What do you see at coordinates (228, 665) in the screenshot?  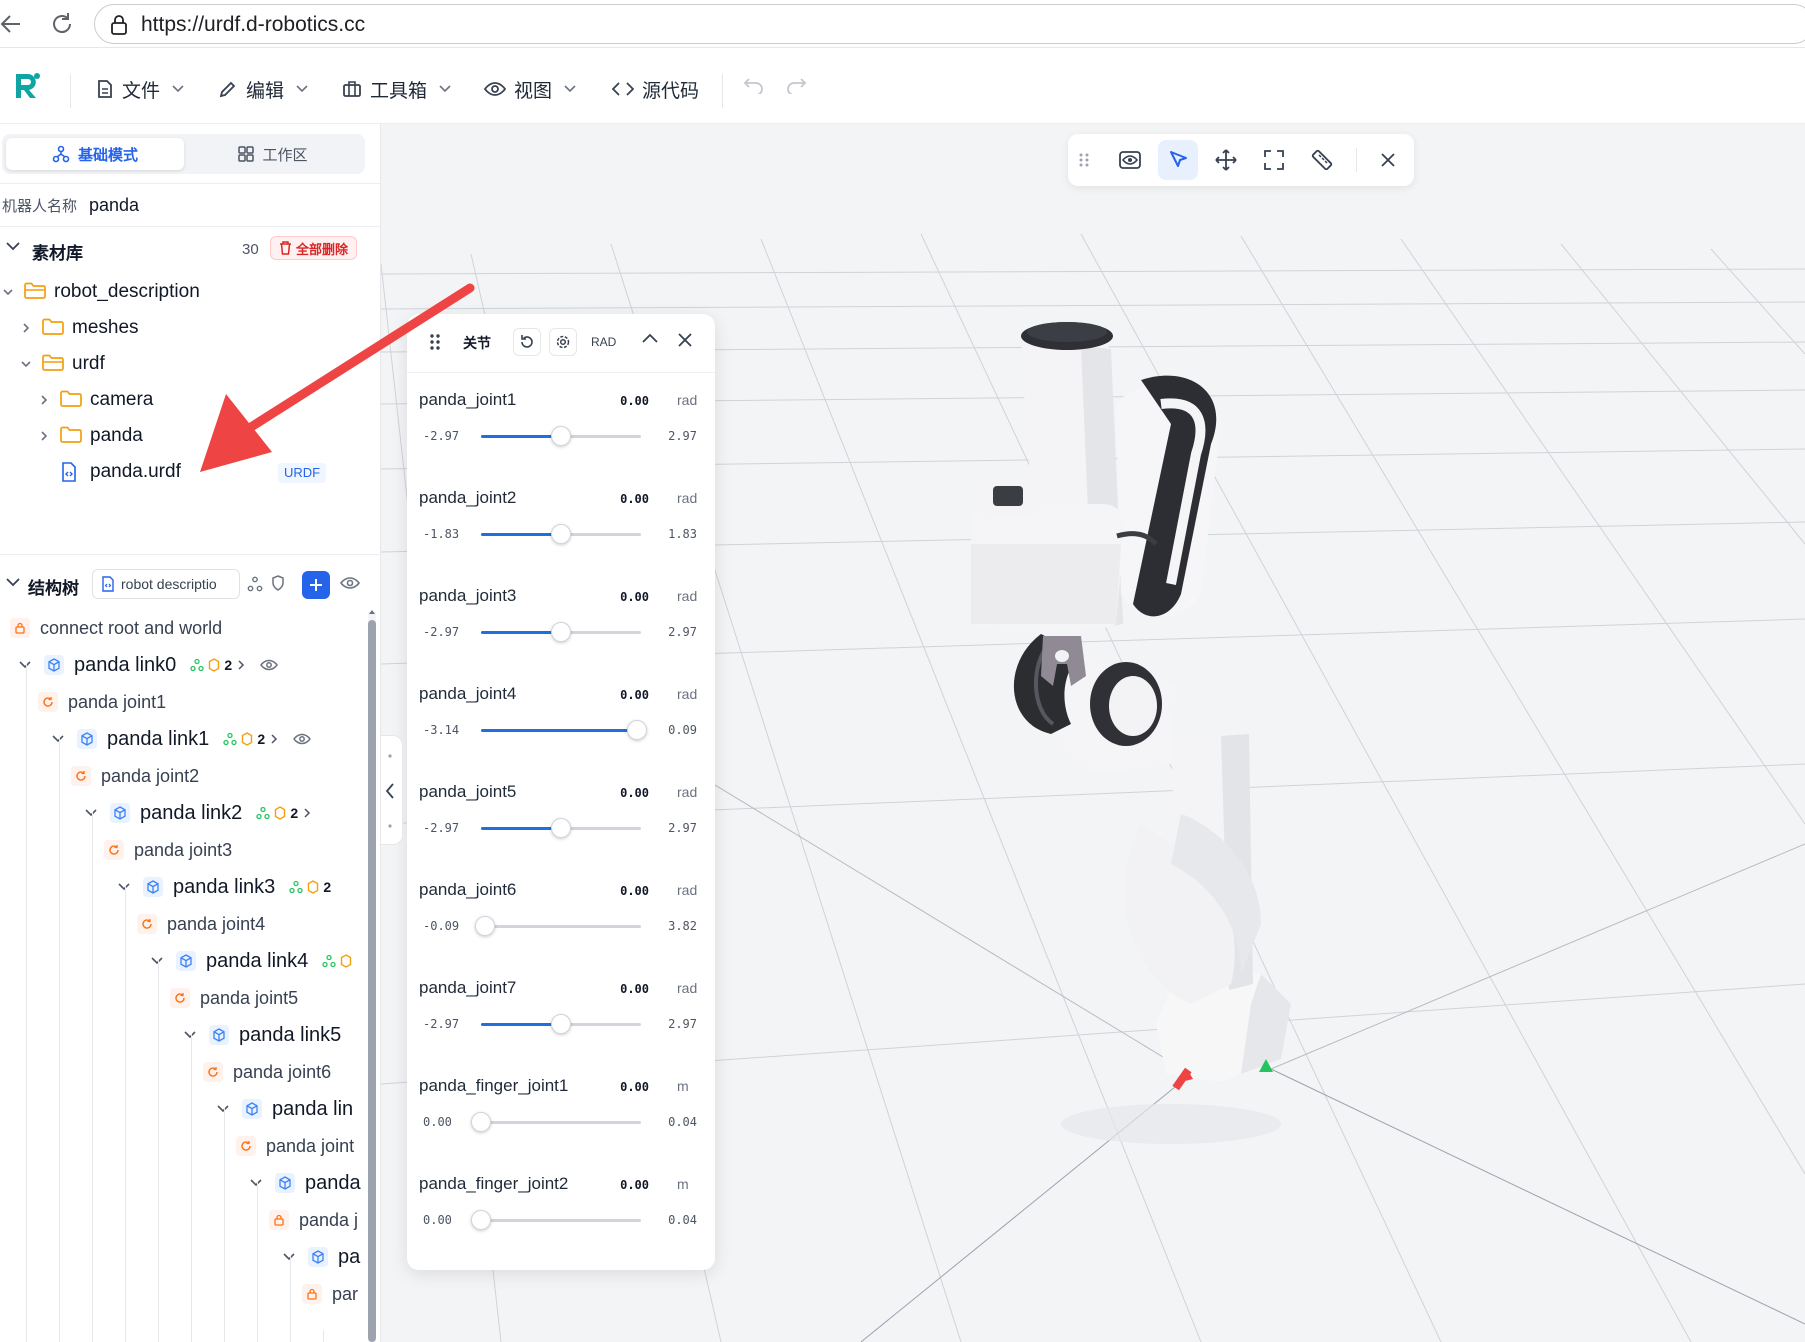 I see `link-child-count: 2` at bounding box center [228, 665].